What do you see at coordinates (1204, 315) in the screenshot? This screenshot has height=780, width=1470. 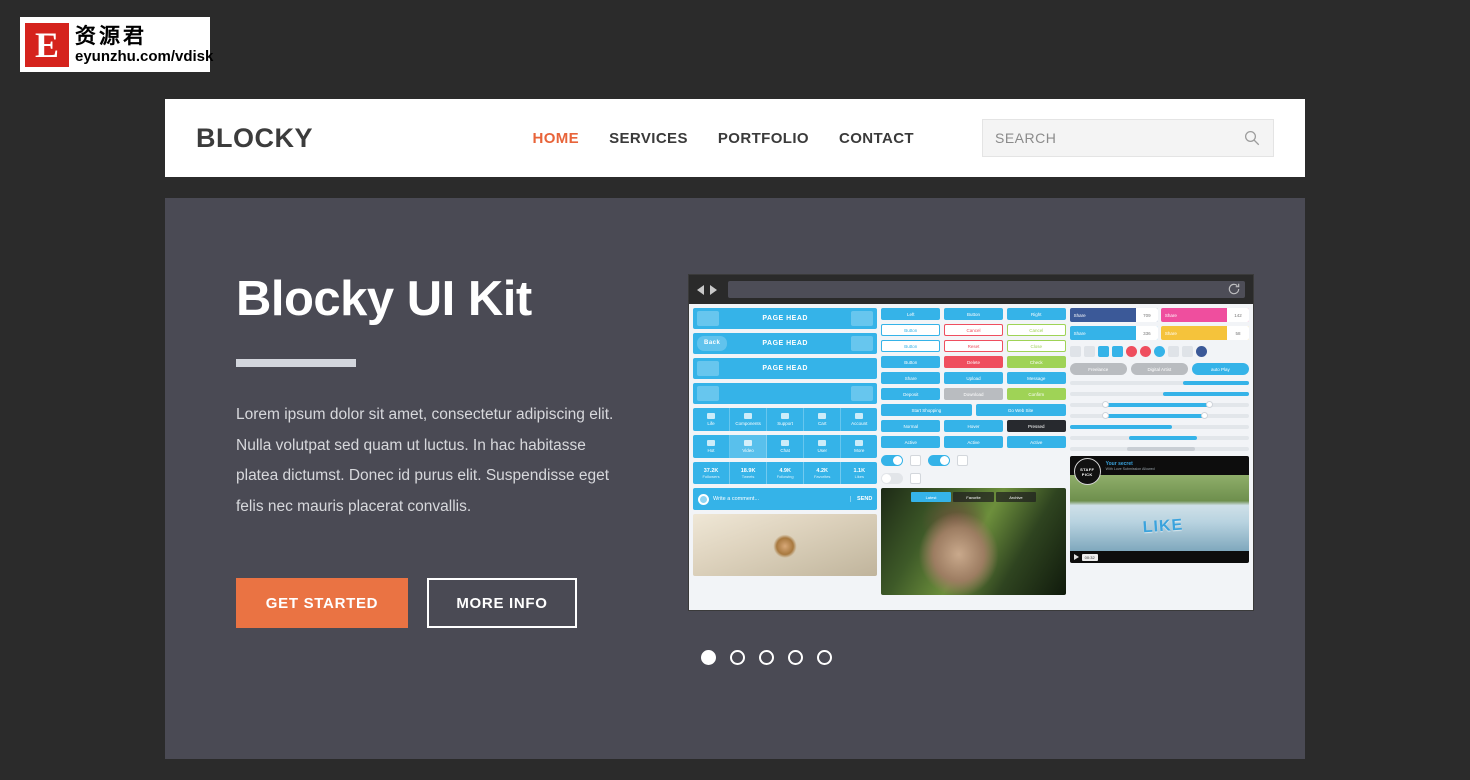 I see `dribbble-share-button: Share 142` at bounding box center [1204, 315].